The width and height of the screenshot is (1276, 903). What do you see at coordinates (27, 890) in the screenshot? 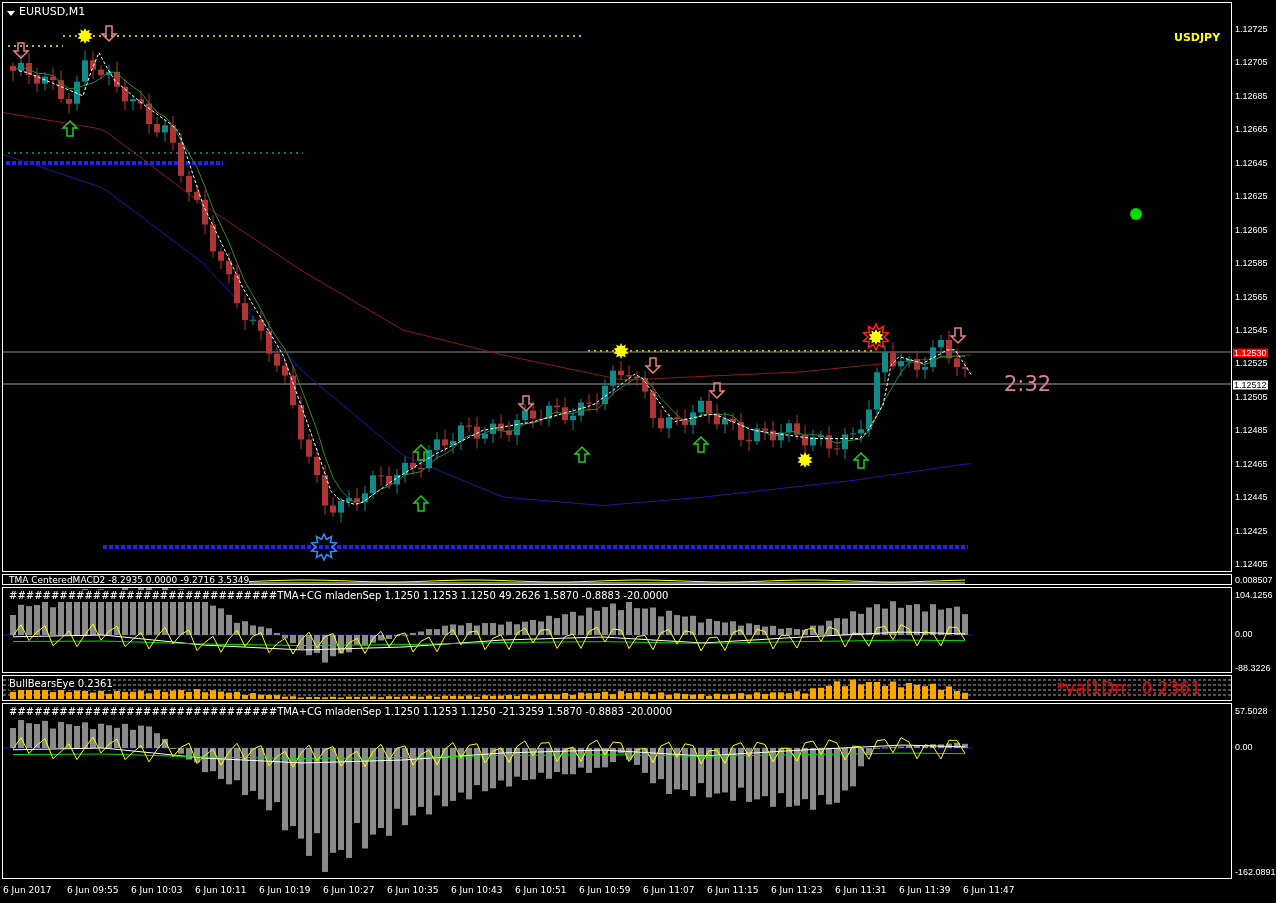
I see `time-axis-label: 6 Jun 2017` at bounding box center [27, 890].